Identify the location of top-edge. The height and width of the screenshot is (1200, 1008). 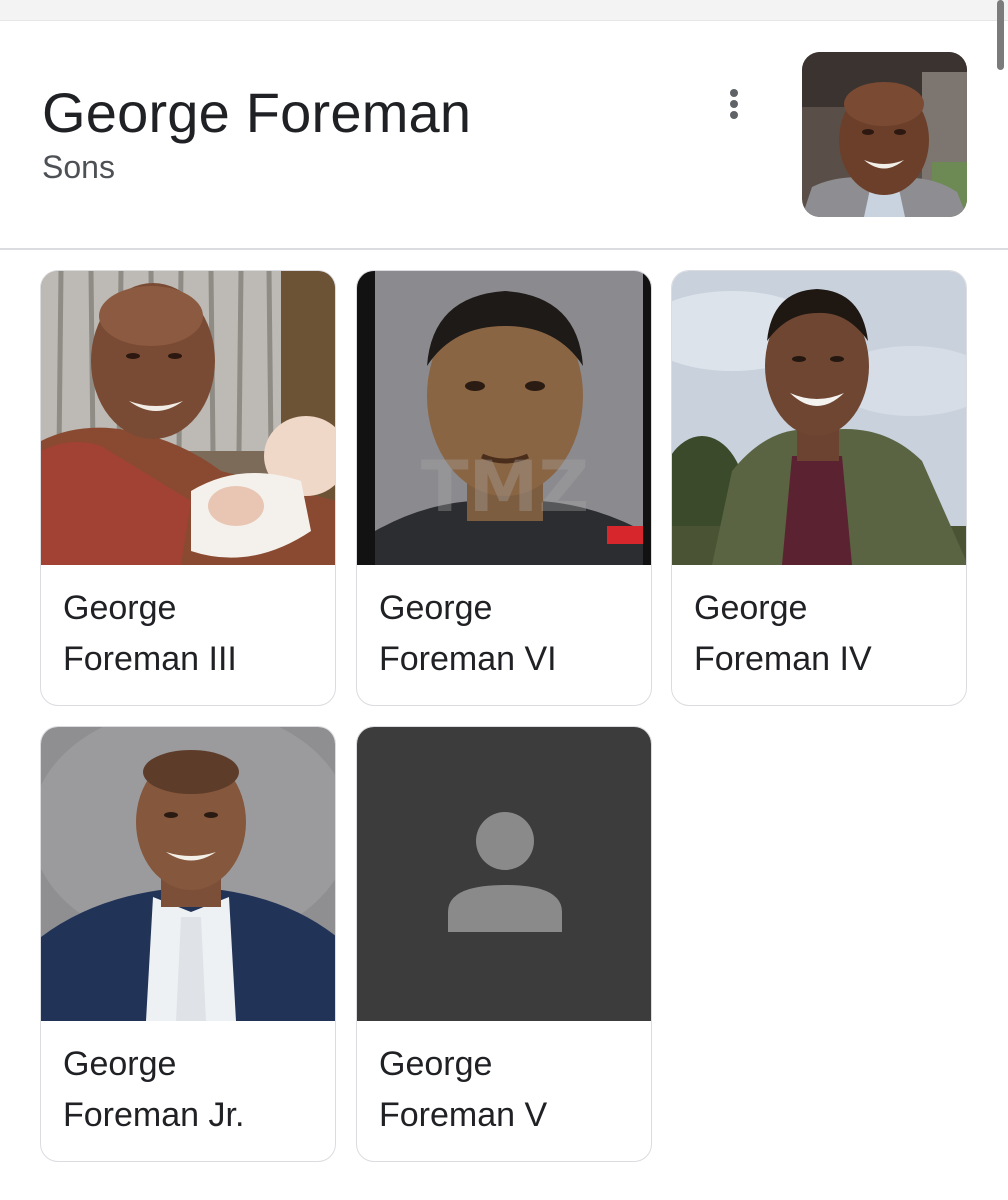
(504, 10).